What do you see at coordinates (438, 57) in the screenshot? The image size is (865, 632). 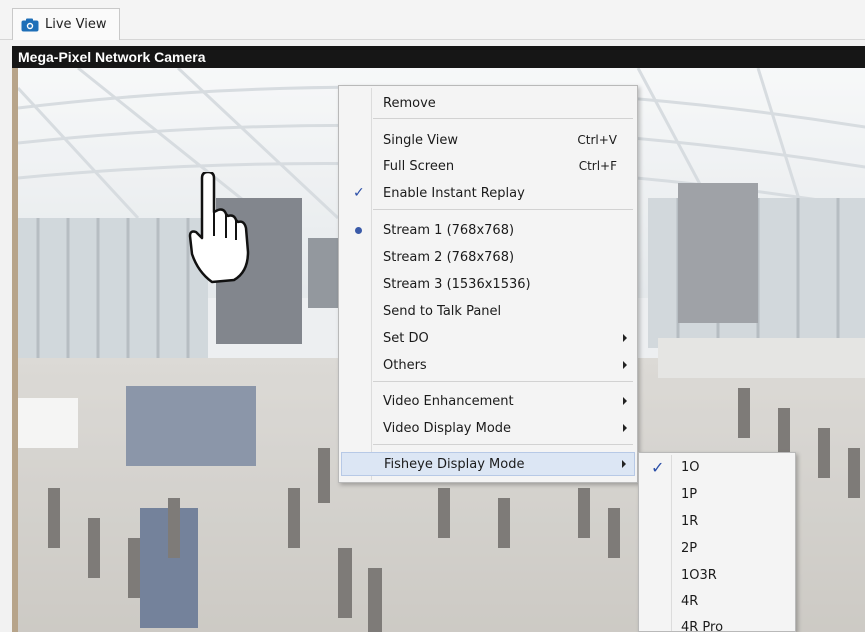 I see `camera-title: Mega-Pixel Network Camera` at bounding box center [438, 57].